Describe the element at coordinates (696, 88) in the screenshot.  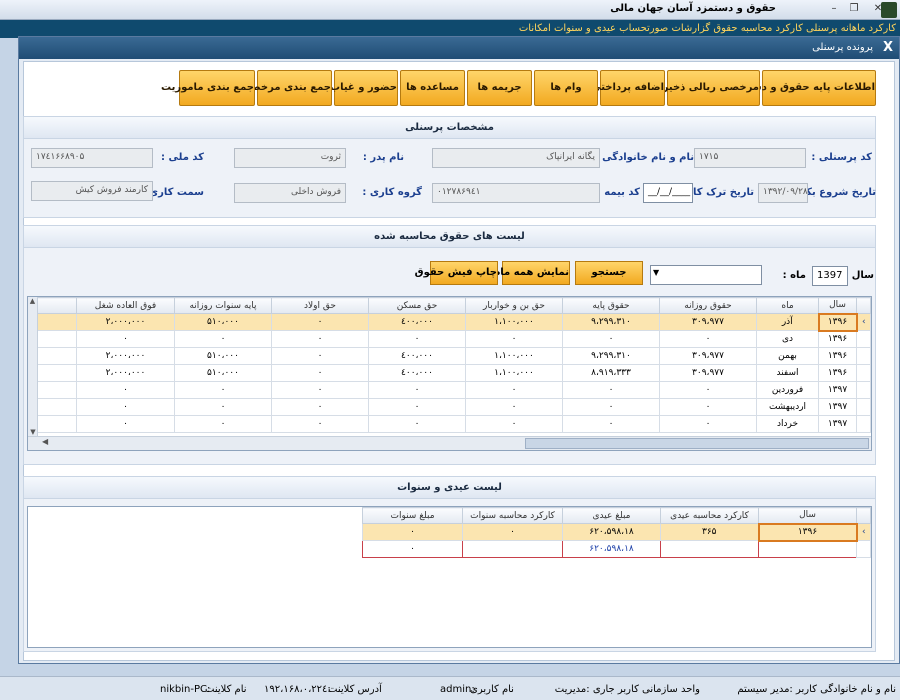
I see `saved-rial-leave-button: مرخصی ریالی ذخیره شده` at that location.